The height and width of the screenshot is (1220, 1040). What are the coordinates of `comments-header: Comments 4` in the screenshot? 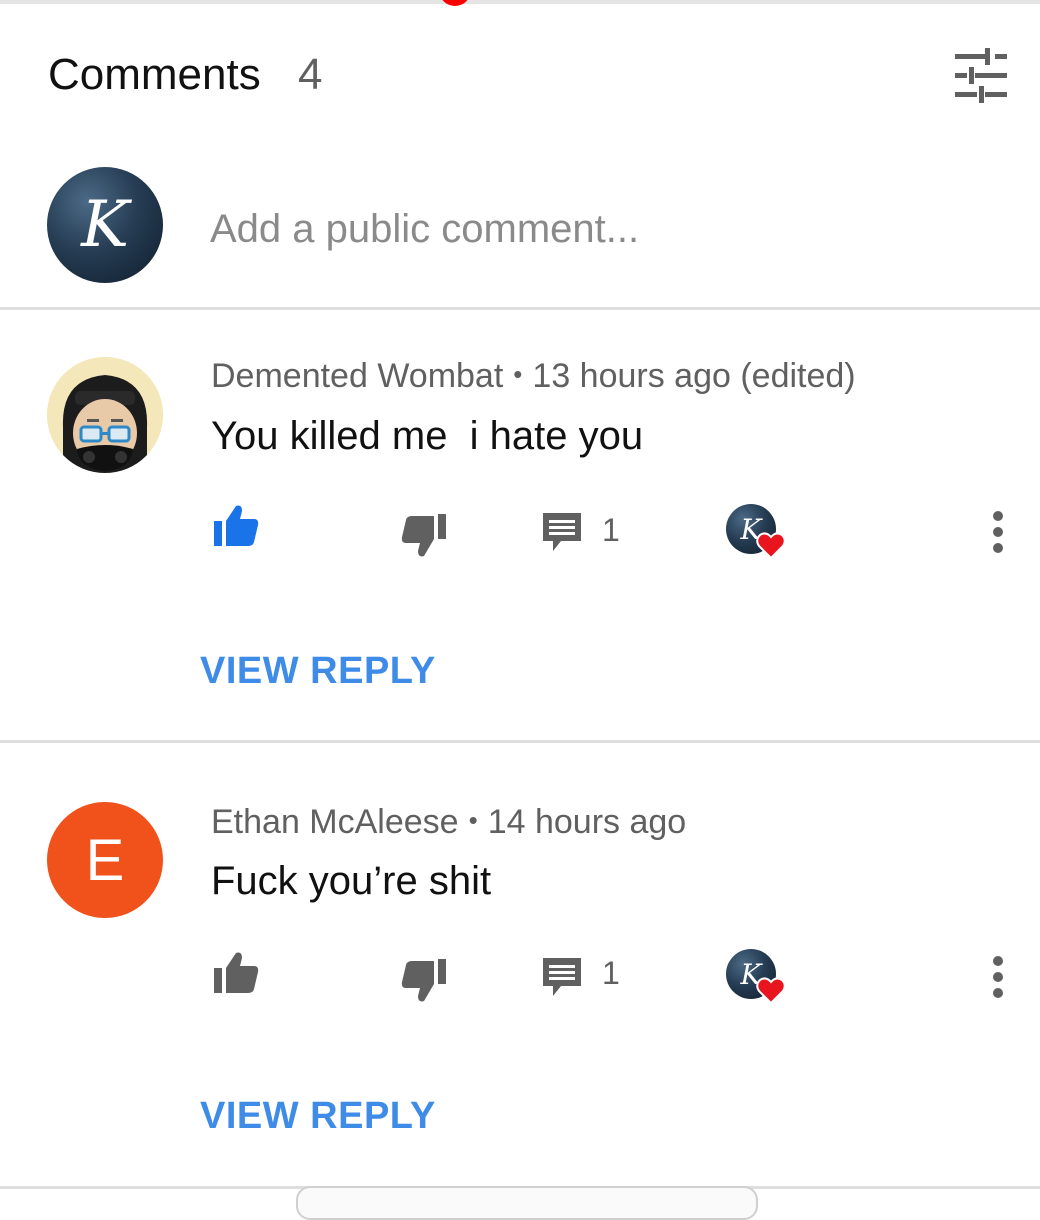 It's located at (520, 75).